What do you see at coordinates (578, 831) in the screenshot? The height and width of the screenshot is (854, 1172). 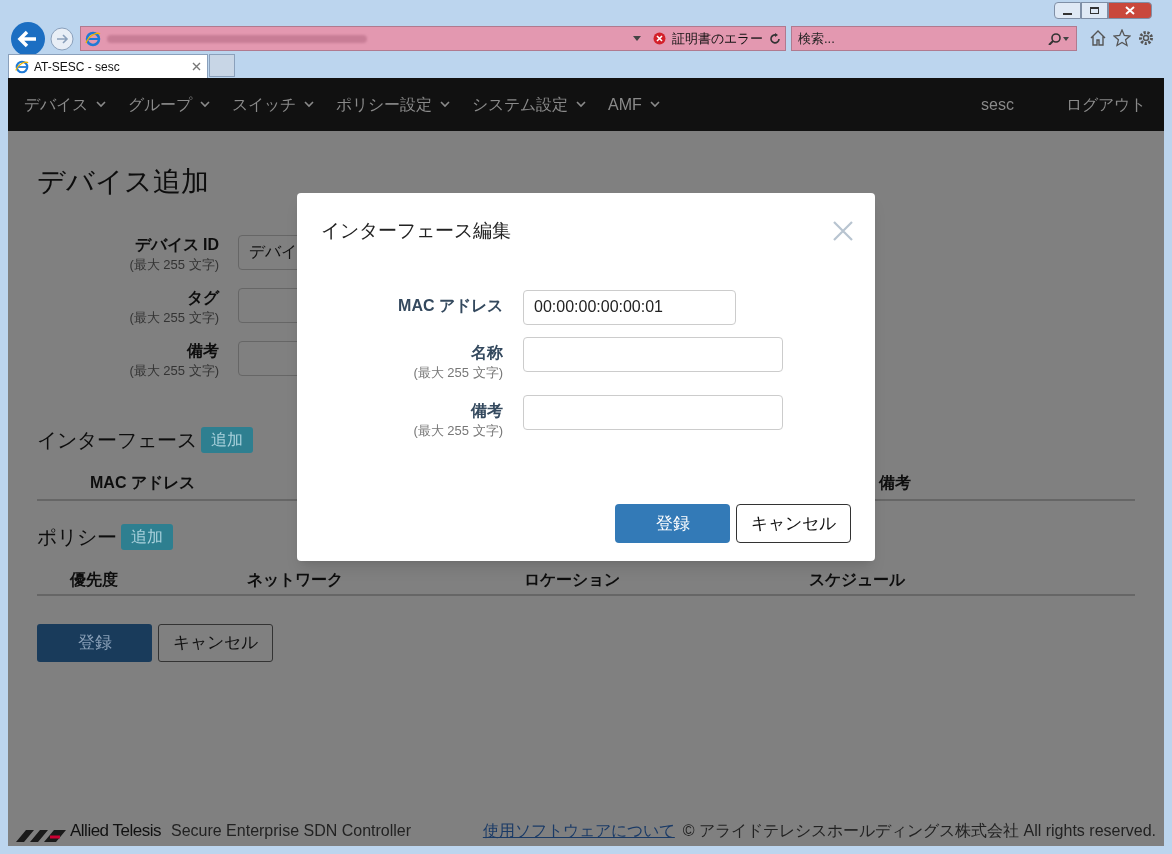 I see `software-link: 使用ソフトウェアについて` at bounding box center [578, 831].